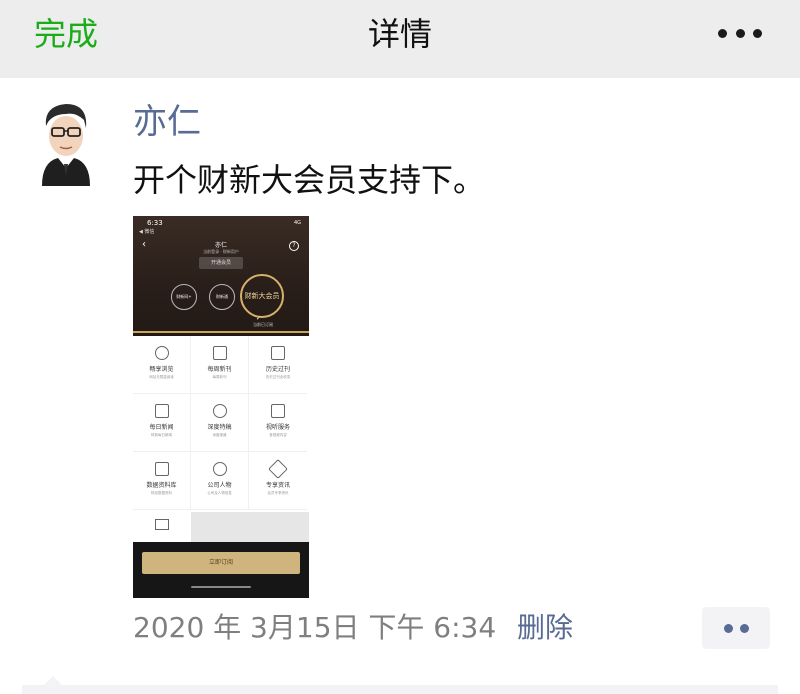 This screenshot has height=694, width=800. Describe the element at coordinates (147, 232) in the screenshot. I see `image-back-app: ◀ 微信` at that location.